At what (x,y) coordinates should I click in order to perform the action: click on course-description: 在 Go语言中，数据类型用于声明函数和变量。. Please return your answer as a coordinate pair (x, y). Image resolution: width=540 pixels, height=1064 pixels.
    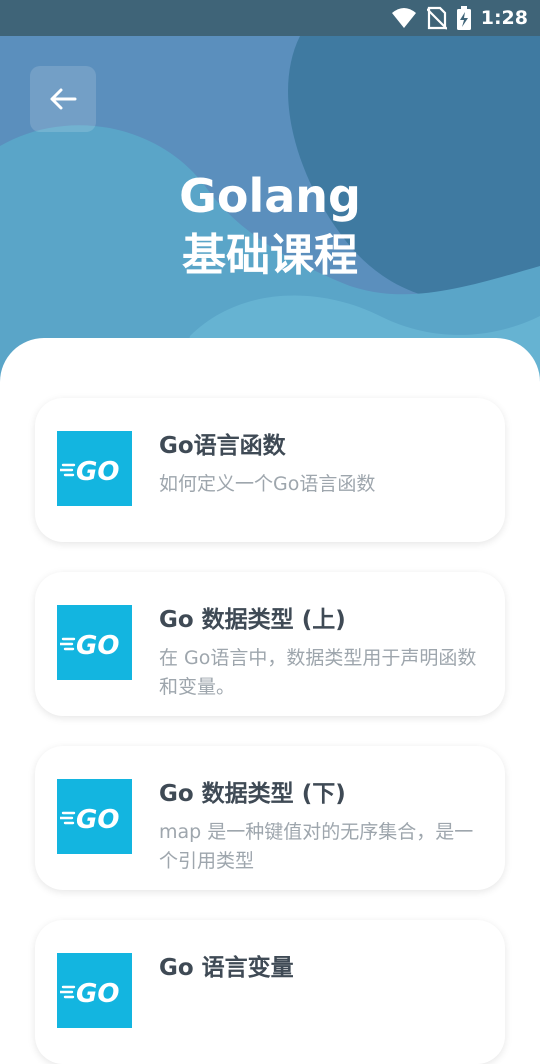
    Looking at the image, I should click on (318, 672).